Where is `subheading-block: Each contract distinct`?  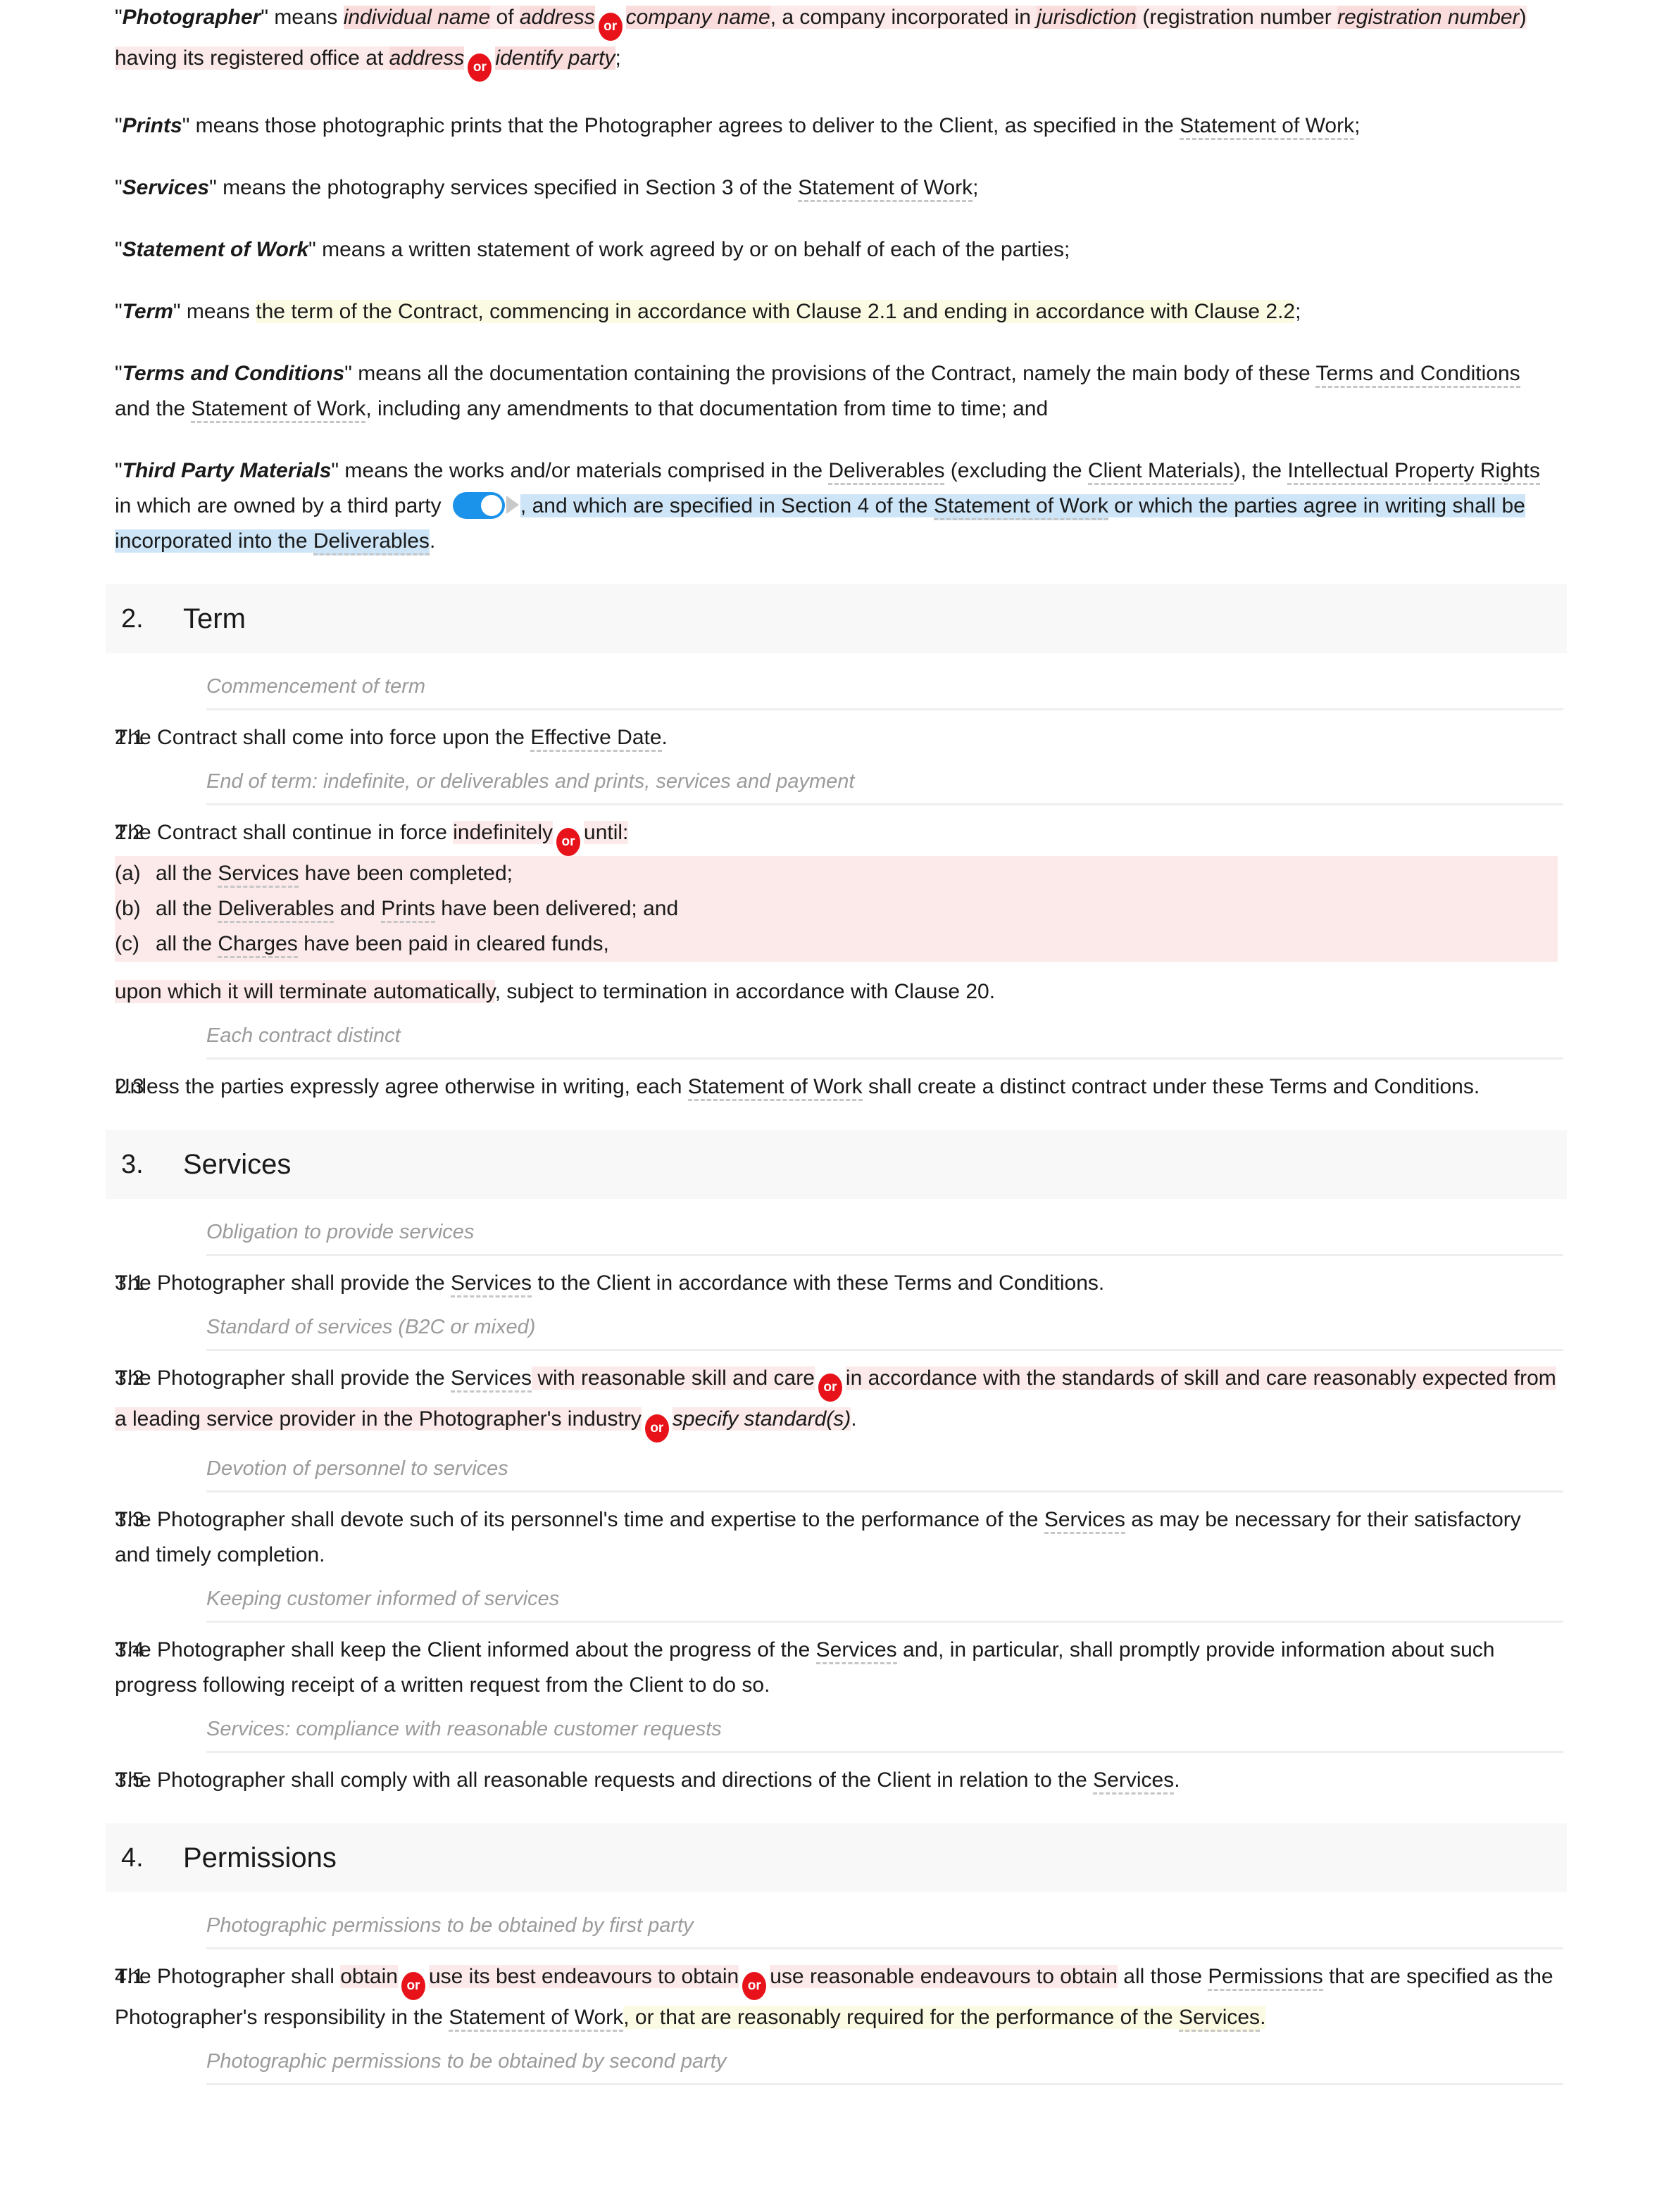
subheading-block: Each contract distinct is located at coordinates (838, 1035).